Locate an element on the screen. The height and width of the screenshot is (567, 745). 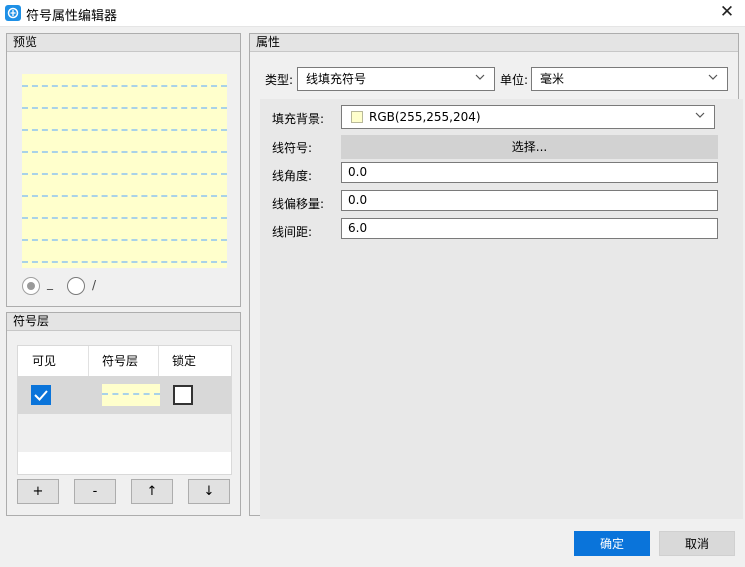
table-row is located at coordinates (124, 395).